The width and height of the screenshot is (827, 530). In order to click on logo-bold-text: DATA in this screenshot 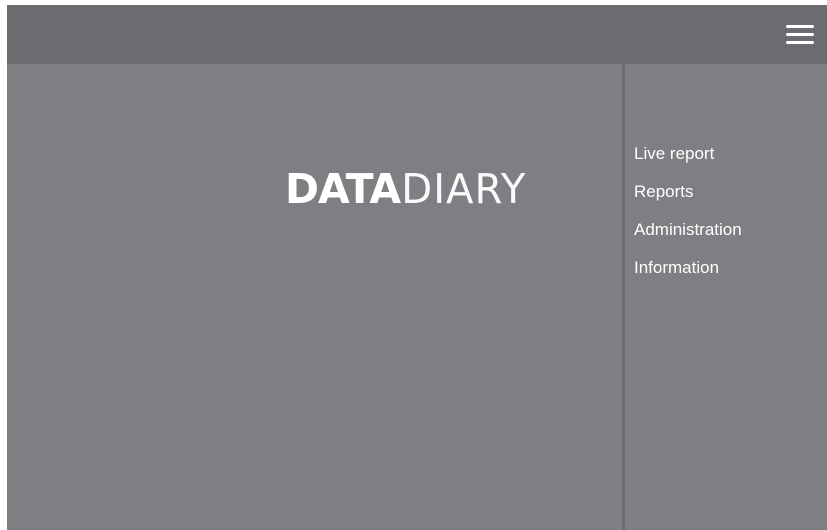, I will do `click(343, 189)`.